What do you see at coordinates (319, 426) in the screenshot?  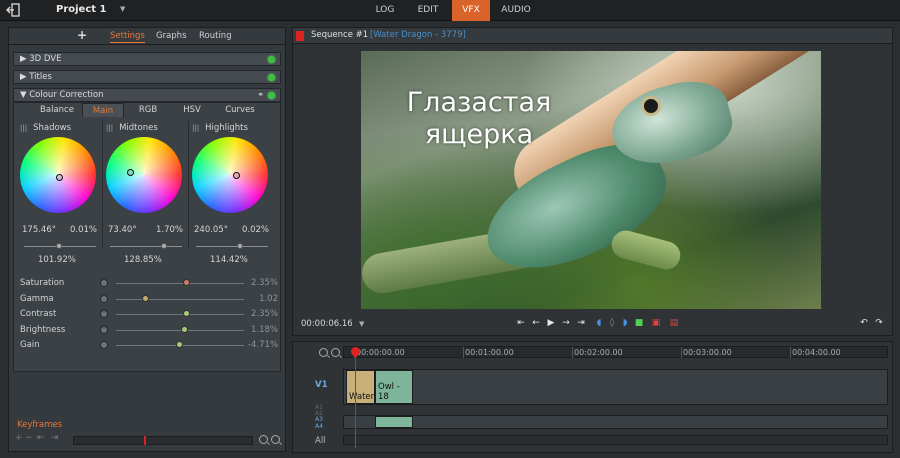 I see `a4-track-label: A4` at bounding box center [319, 426].